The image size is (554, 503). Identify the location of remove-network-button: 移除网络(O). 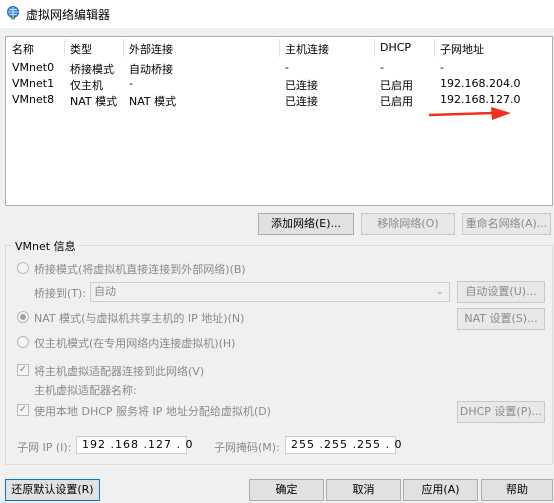
(408, 224).